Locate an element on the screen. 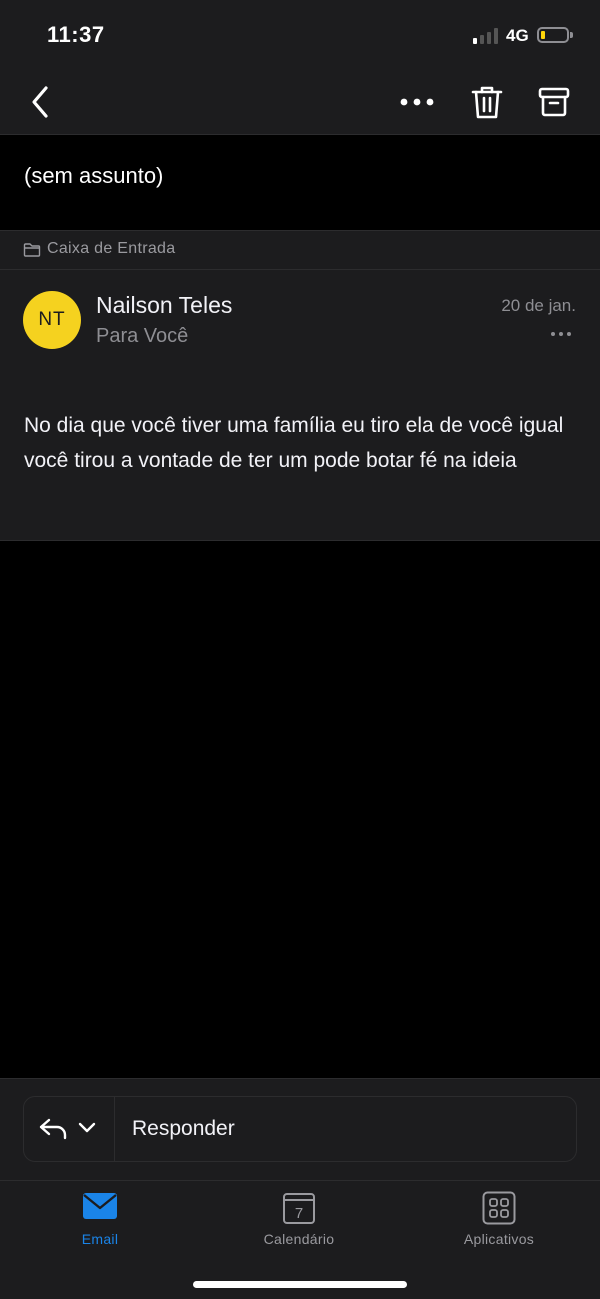 This screenshot has width=600, height=1299. archive-button is located at coordinates (554, 102).